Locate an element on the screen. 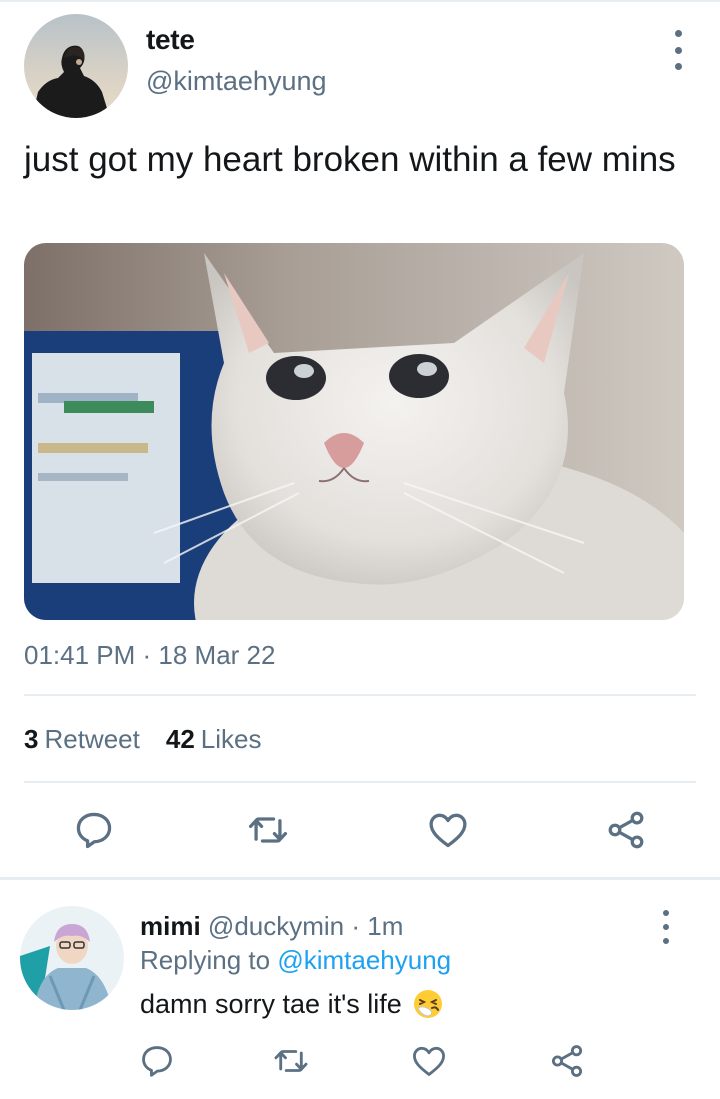 The image size is (720, 1099). reply-text: damn sorry tae it's life is located at coordinates (292, 1004).